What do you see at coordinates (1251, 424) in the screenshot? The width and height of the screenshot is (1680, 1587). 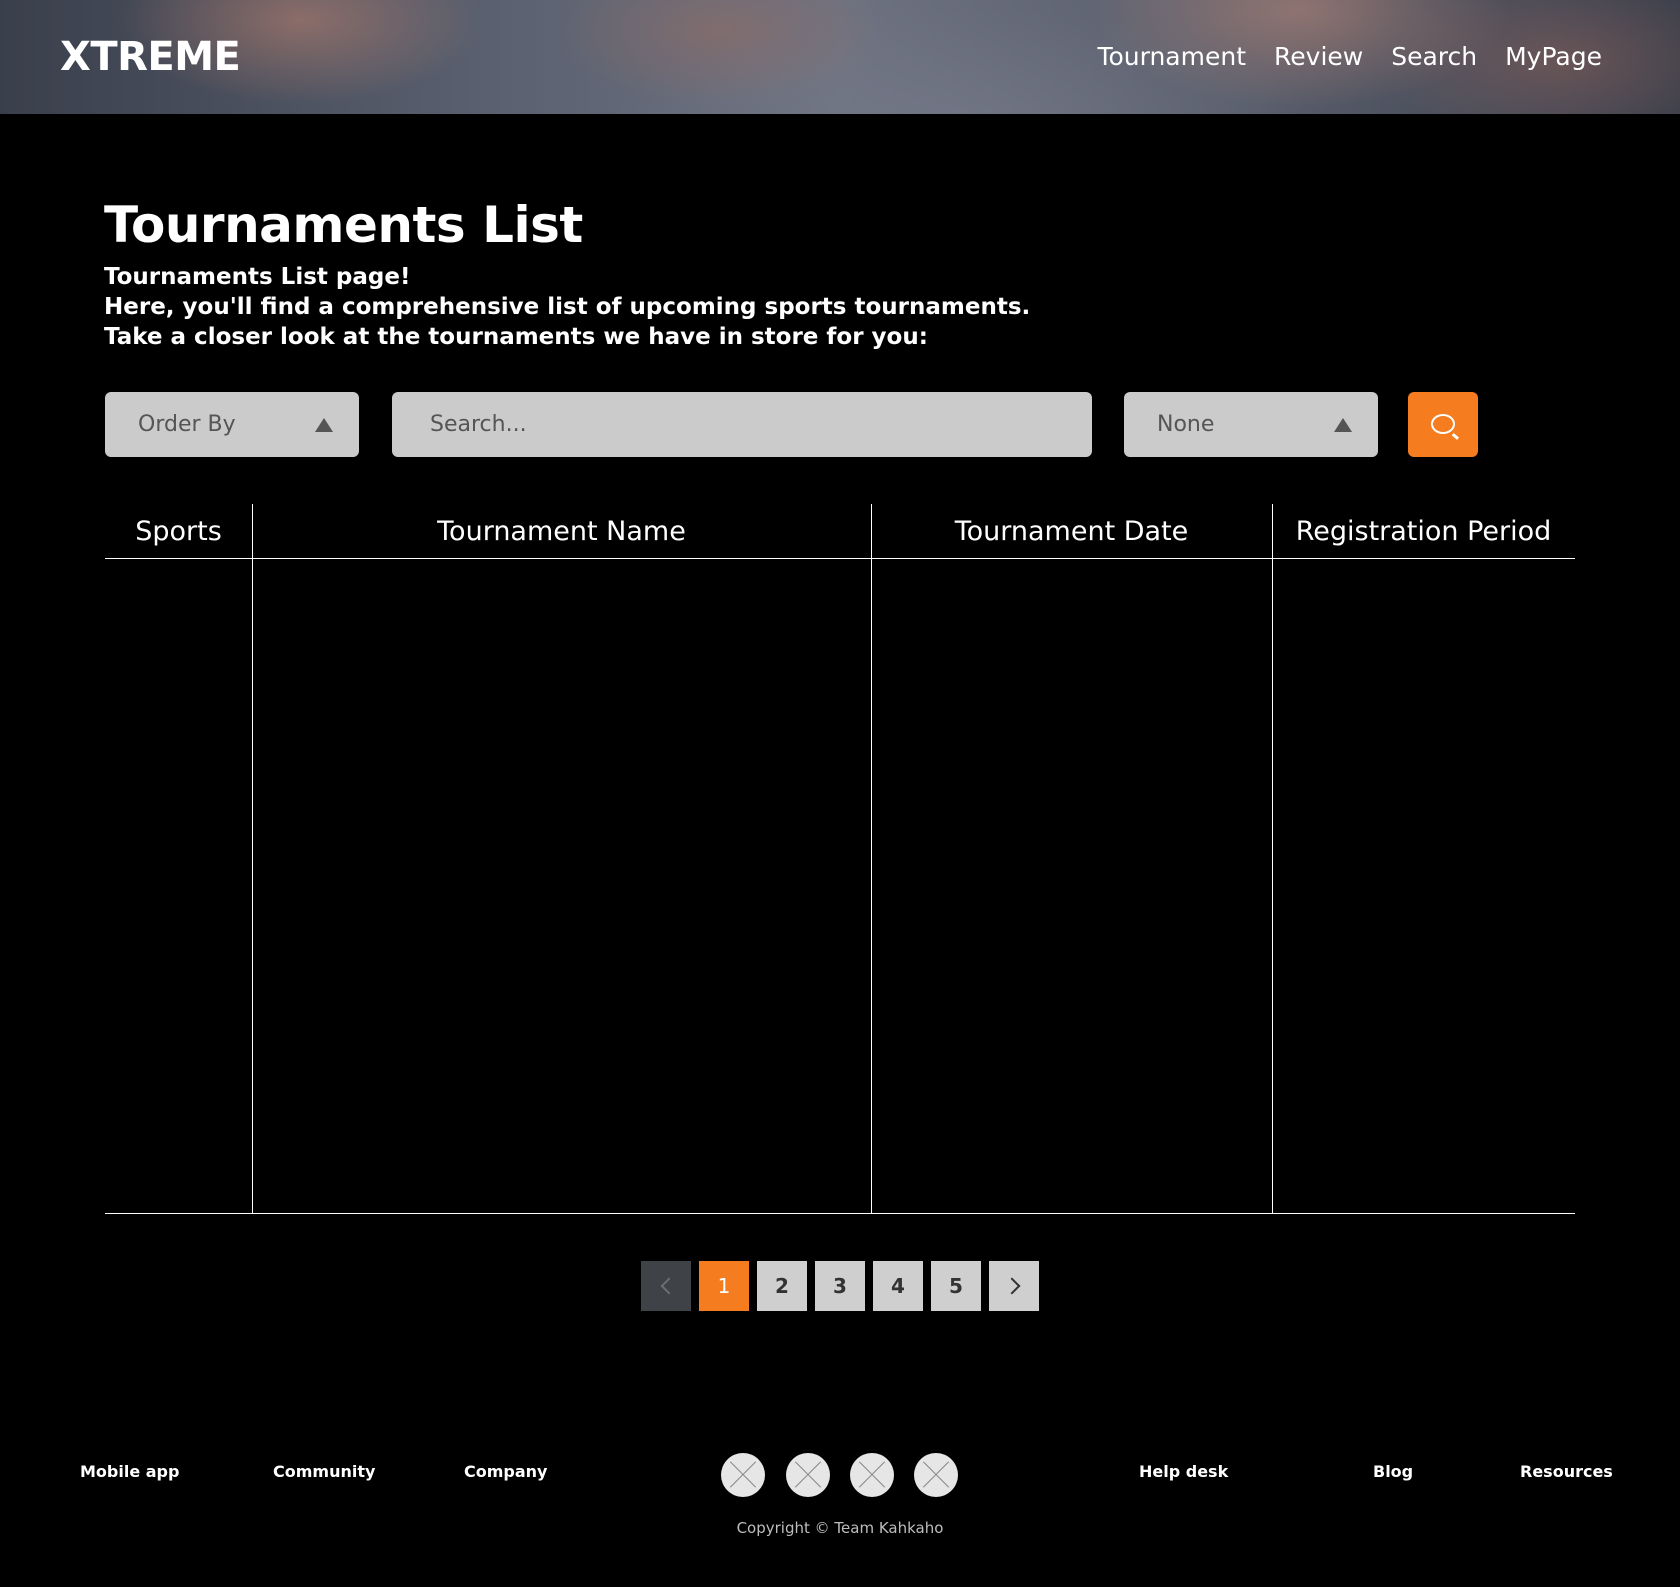 I see `filter-select: None` at bounding box center [1251, 424].